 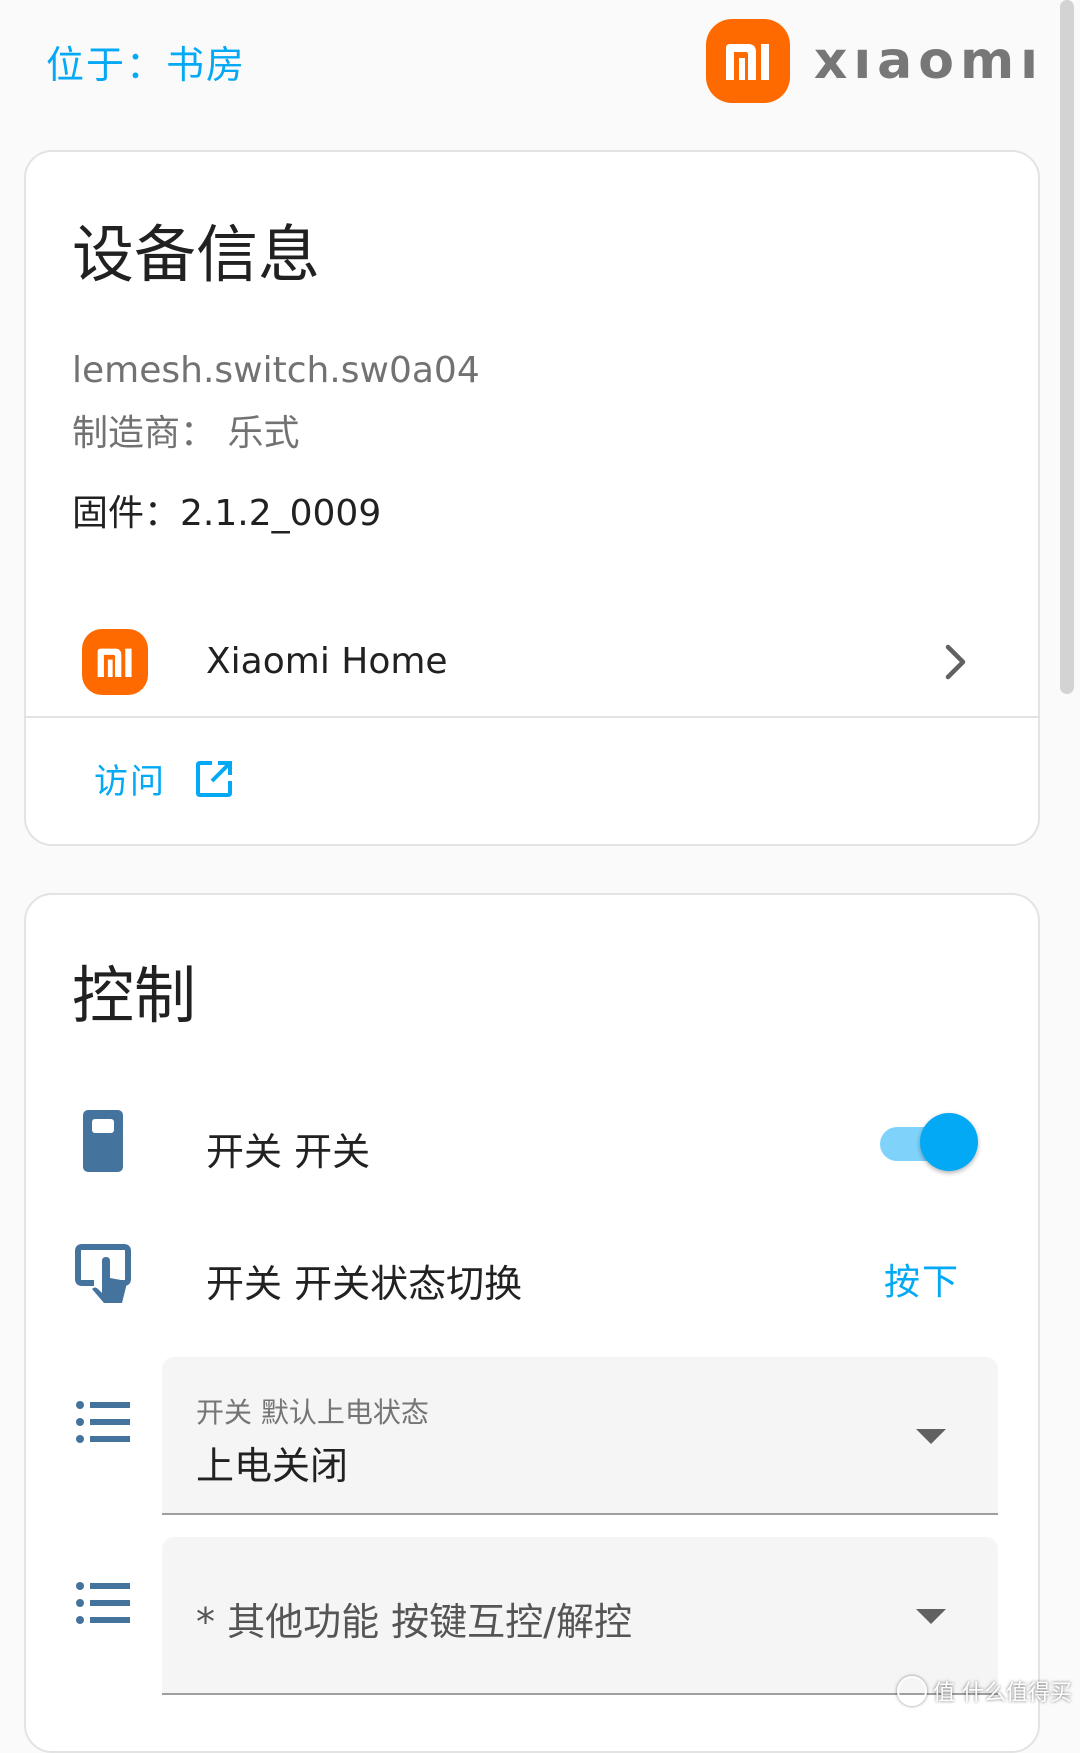 I want to click on switch-label: 开关 开关, so click(x=288, y=1152).